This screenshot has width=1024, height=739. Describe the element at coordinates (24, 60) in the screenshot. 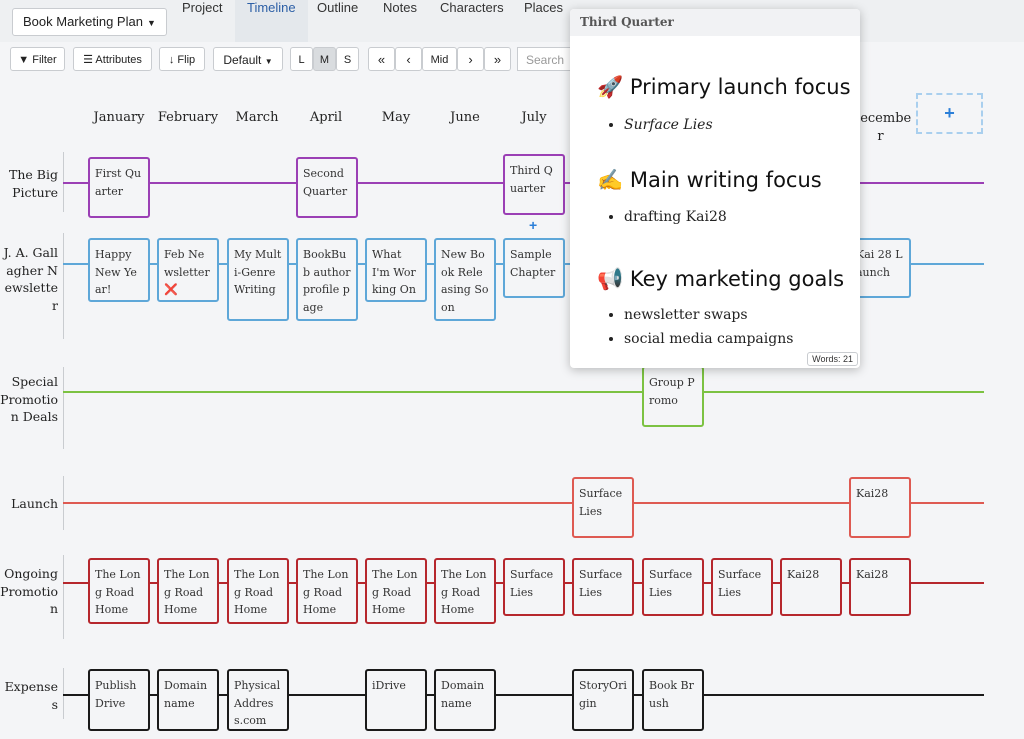

I see `filter-icon: ▼` at that location.